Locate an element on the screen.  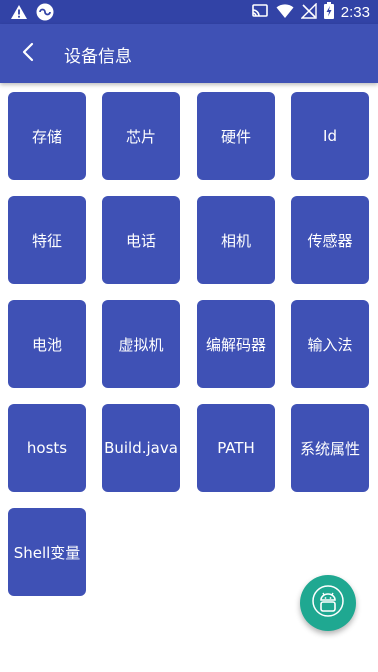
tile-11: 编解码器 is located at coordinates (236, 344).